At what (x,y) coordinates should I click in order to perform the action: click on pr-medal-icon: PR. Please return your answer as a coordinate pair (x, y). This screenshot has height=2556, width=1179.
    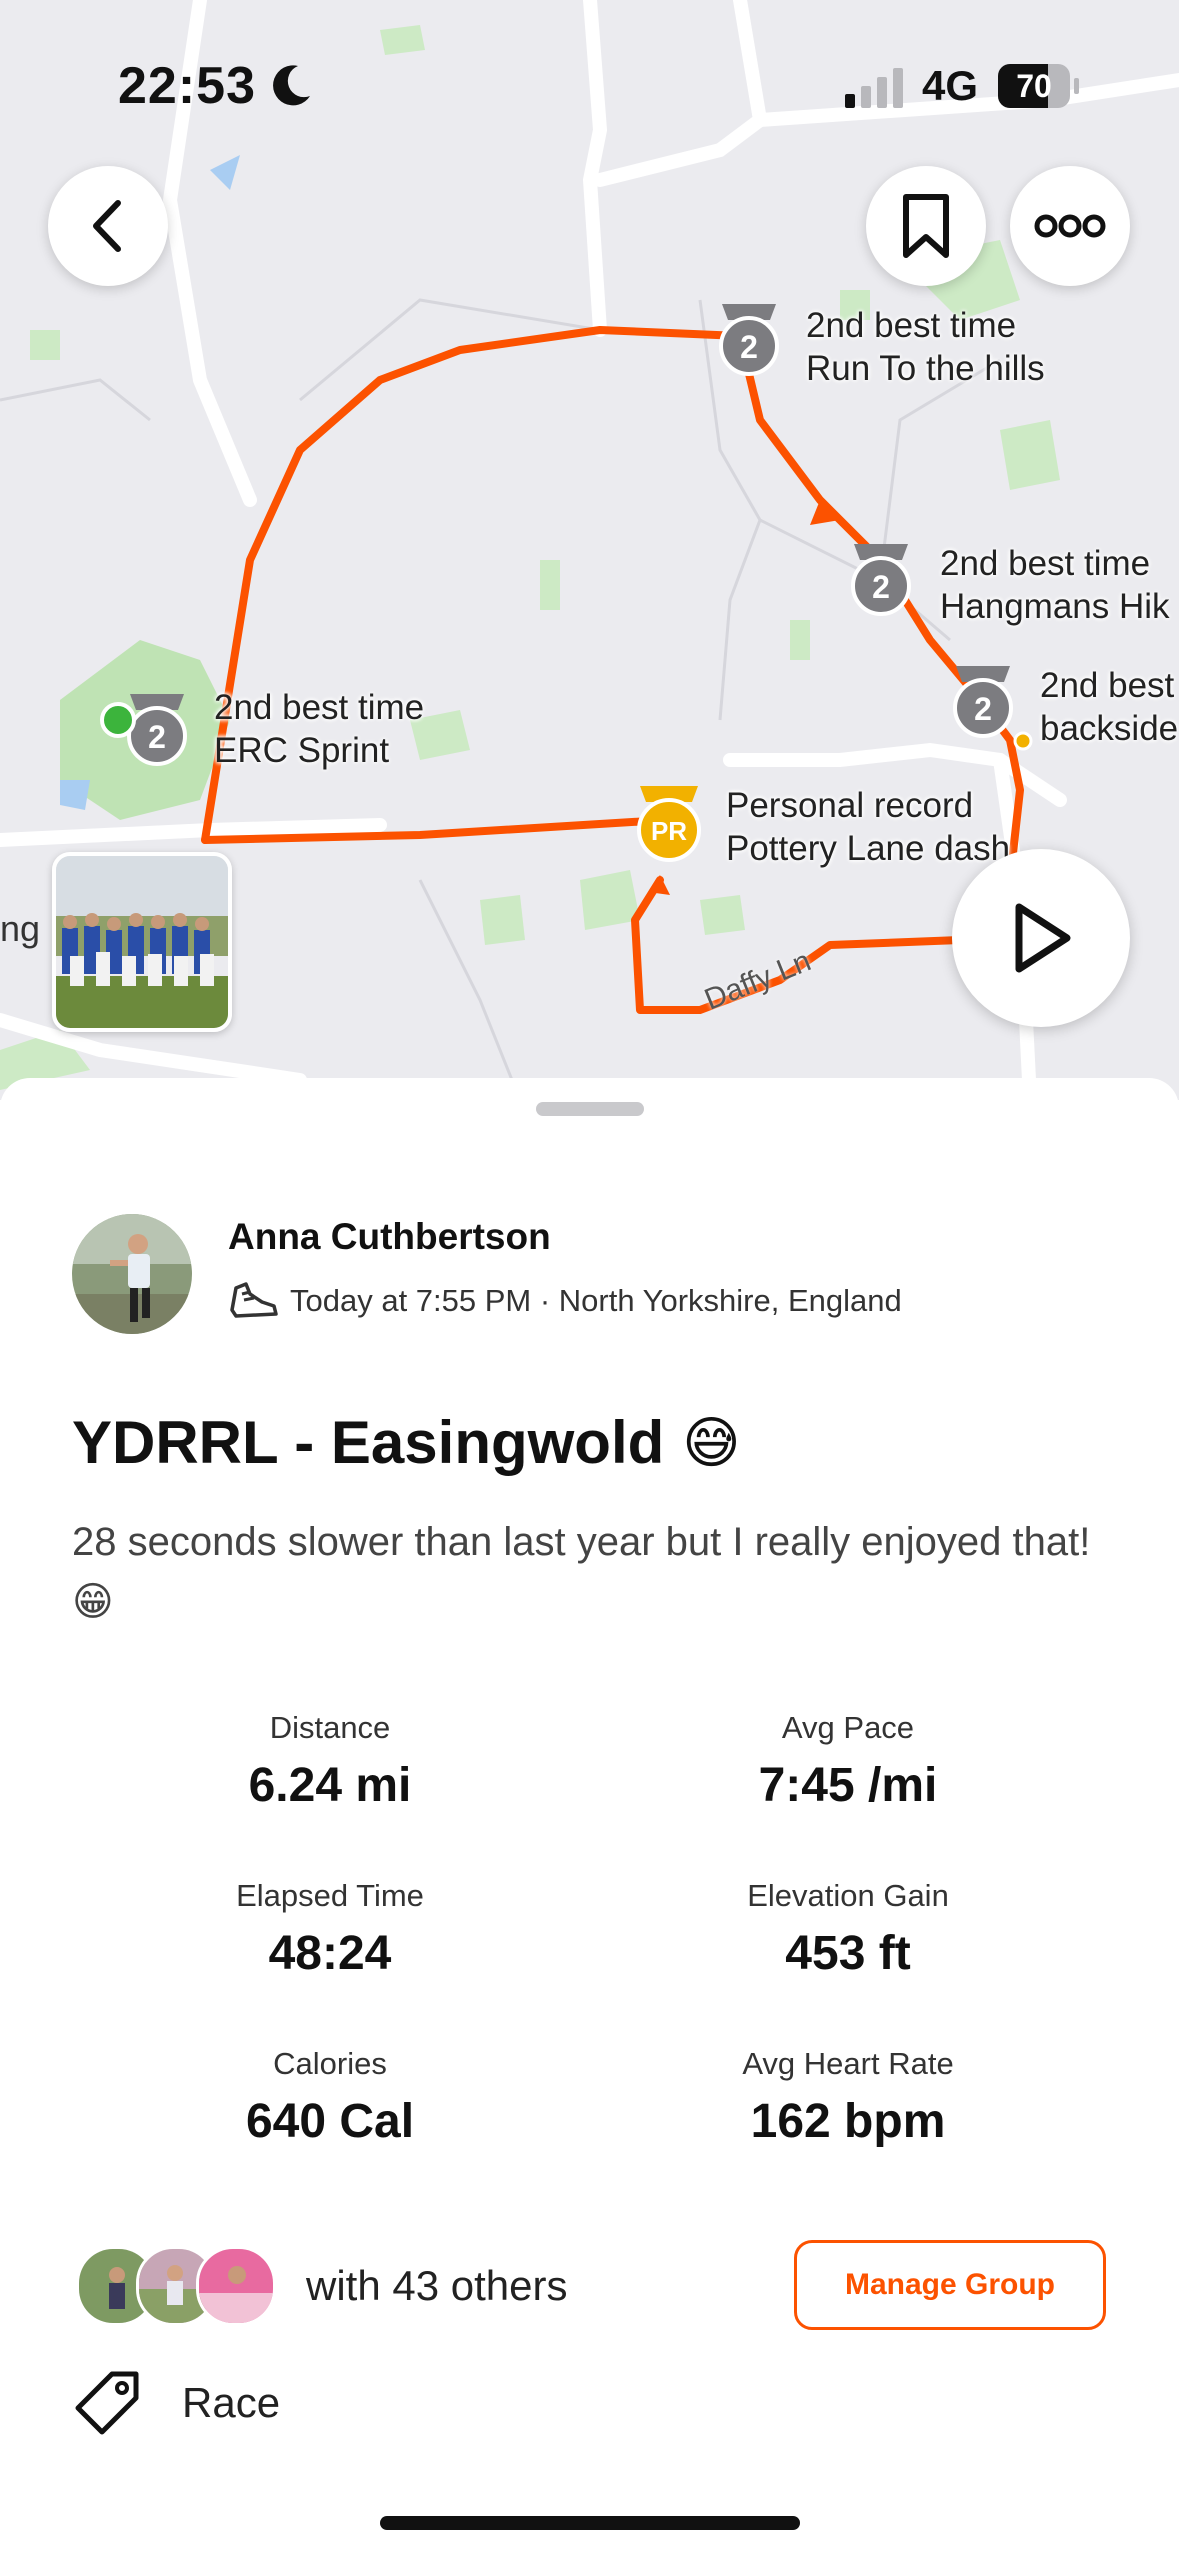
    Looking at the image, I should click on (669, 825).